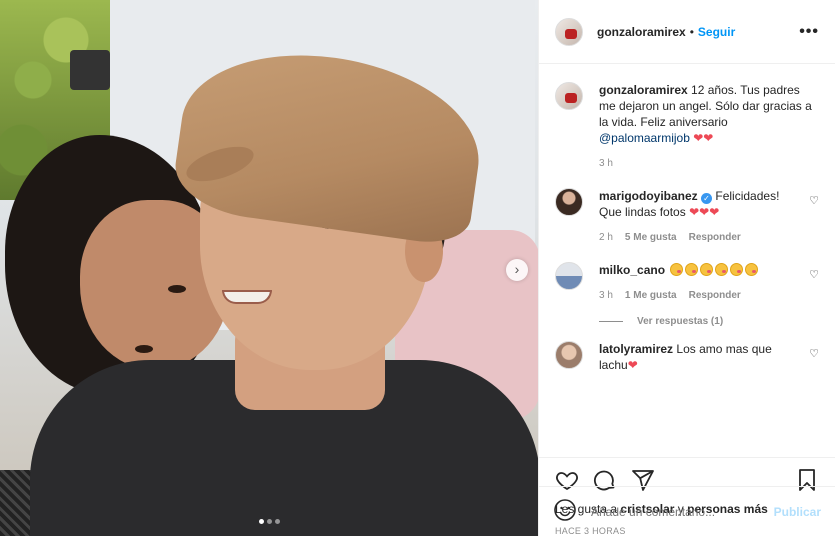 This screenshot has width=835, height=536. I want to click on comment-input, so click(682, 511).